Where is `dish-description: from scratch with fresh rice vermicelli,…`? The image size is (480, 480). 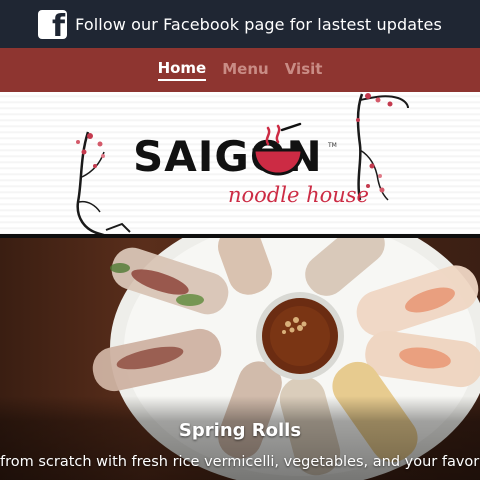 dish-description: from scratch with fresh rice vermicelli,… is located at coordinates (240, 462).